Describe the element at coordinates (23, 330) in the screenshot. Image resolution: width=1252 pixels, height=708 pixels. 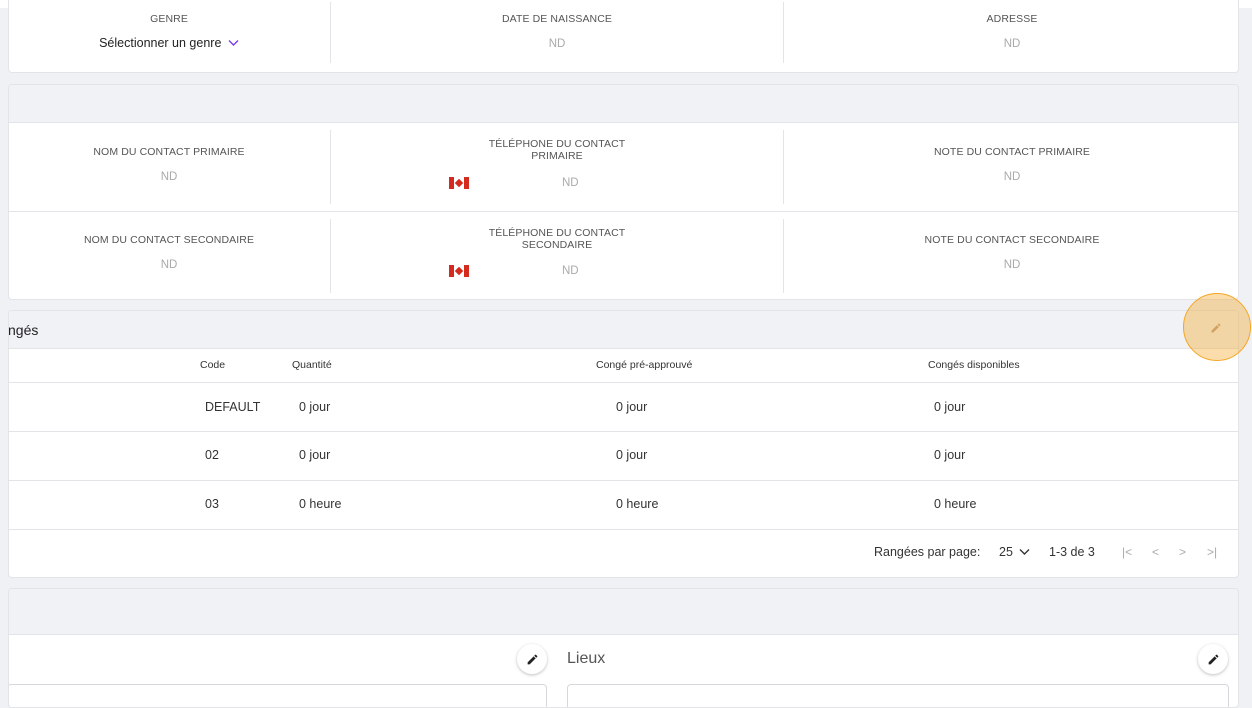
I see `leaves-card-title: ngés` at that location.